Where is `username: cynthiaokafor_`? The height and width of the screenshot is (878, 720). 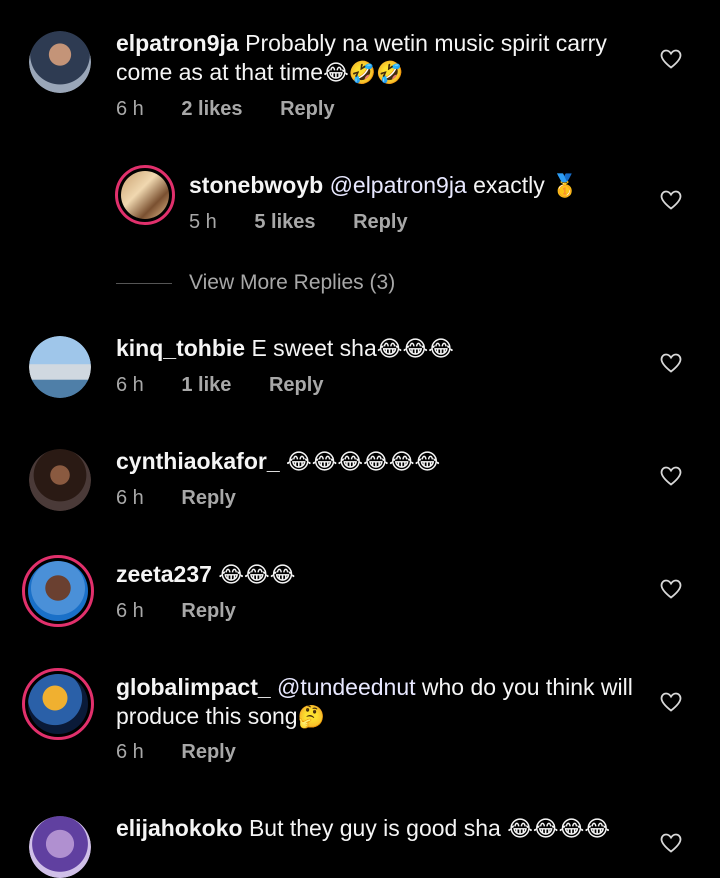
username: cynthiaokafor_ is located at coordinates (198, 461).